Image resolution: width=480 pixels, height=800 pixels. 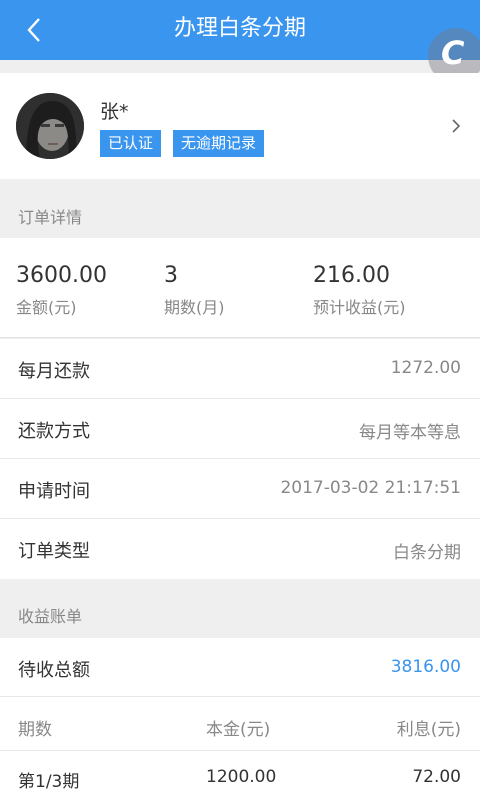 I want to click on detail-key: 订单类型, so click(x=54, y=551).